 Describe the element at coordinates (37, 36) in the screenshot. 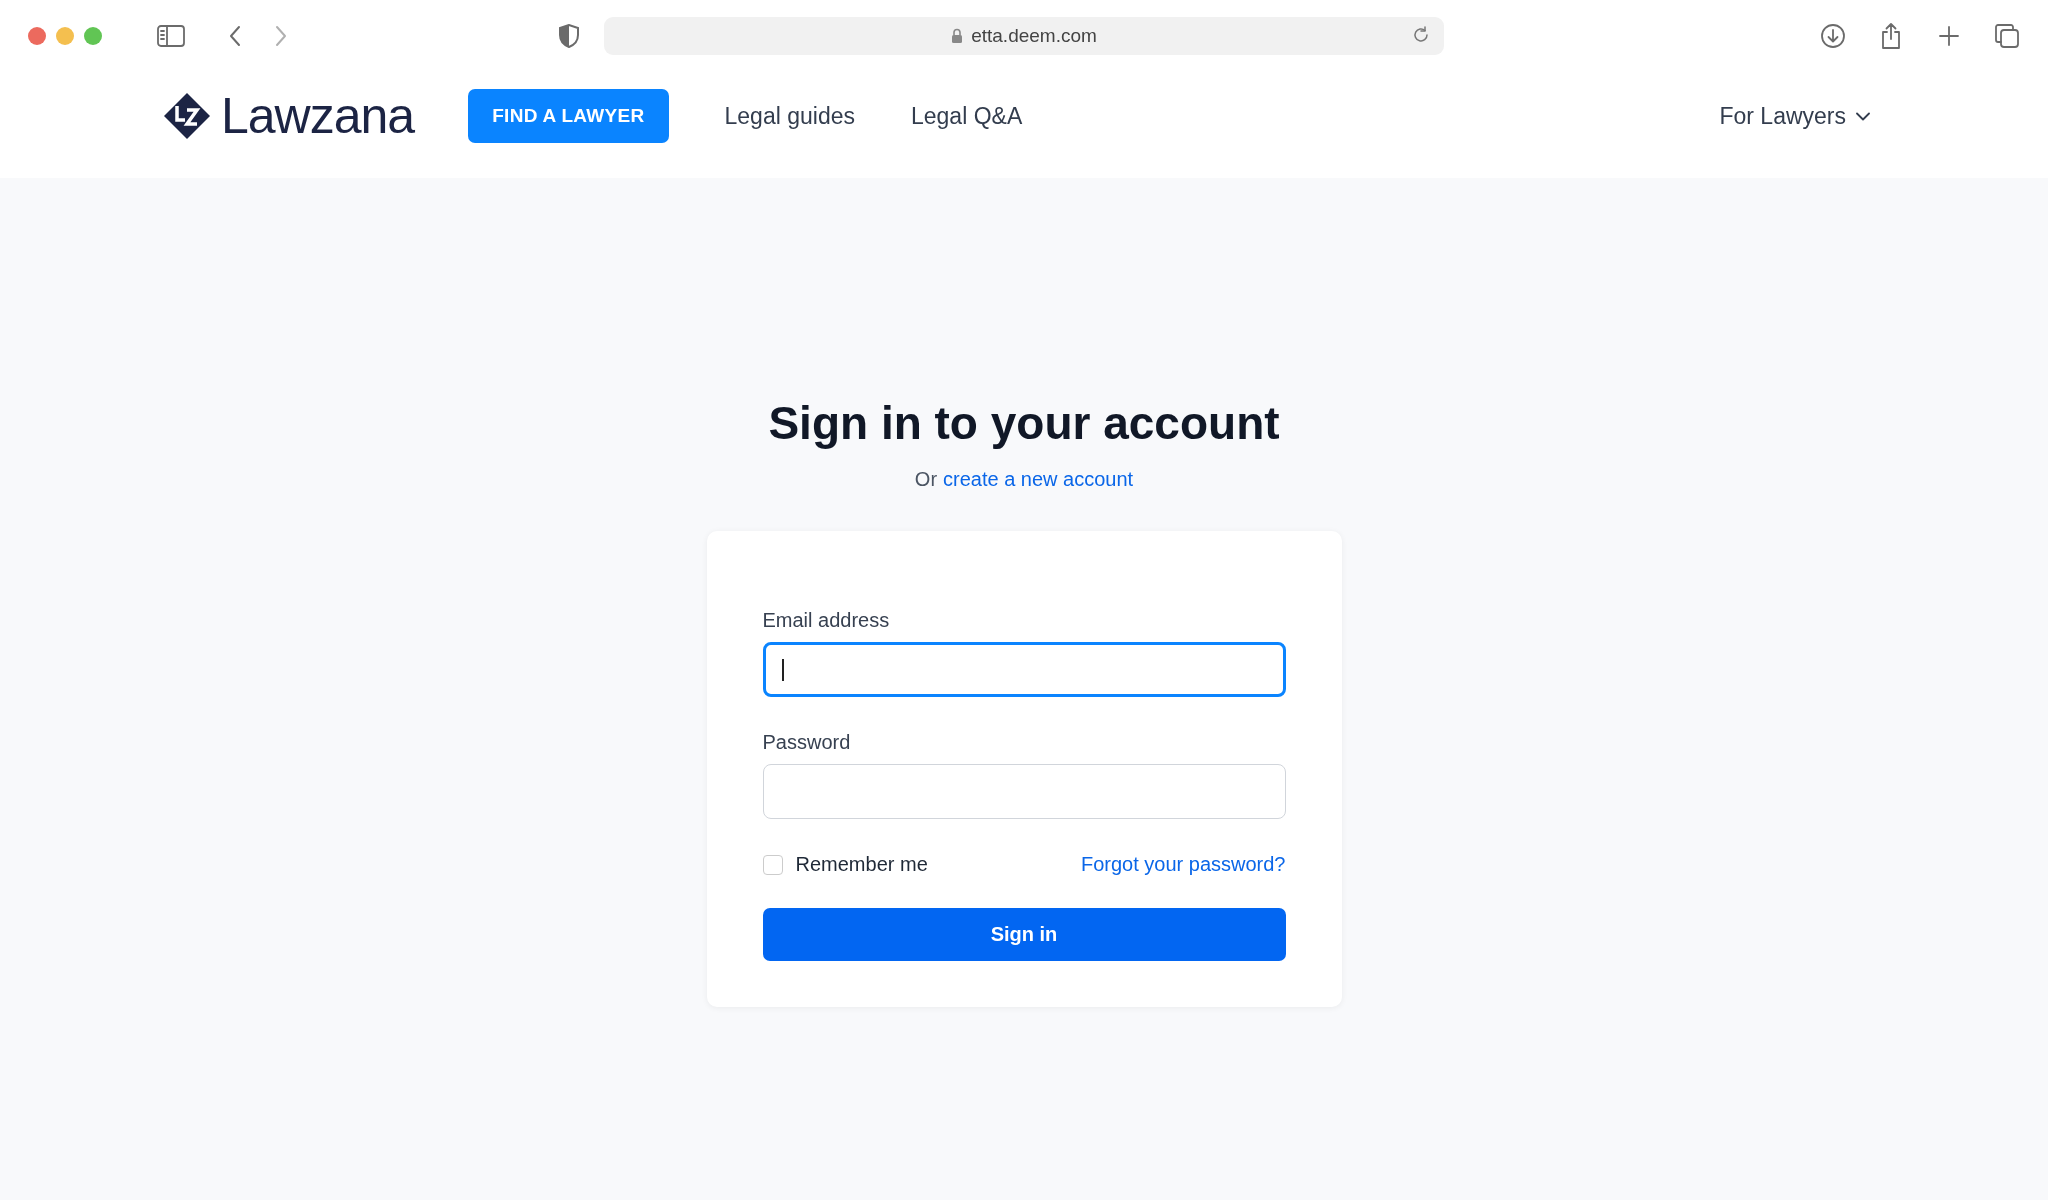

I see `close-window-button` at that location.